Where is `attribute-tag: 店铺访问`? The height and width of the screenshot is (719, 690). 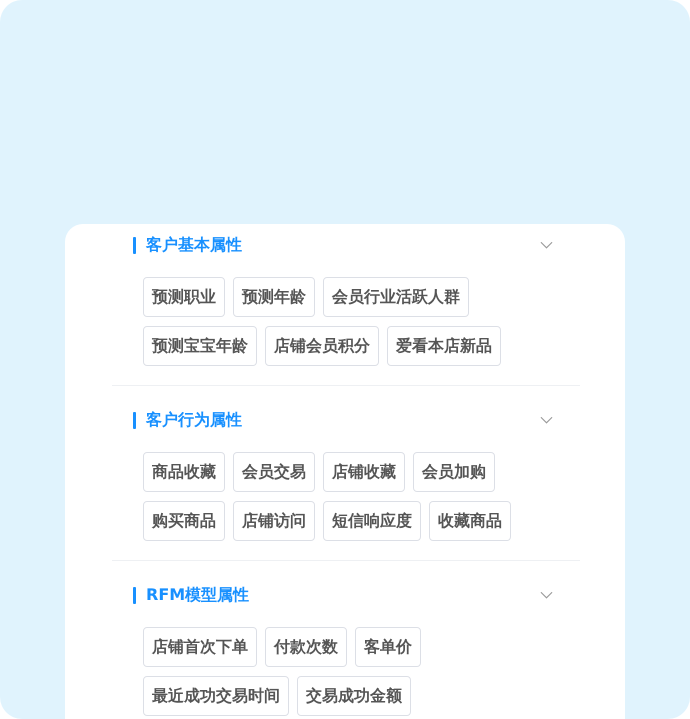 attribute-tag: 店铺访问 is located at coordinates (274, 521).